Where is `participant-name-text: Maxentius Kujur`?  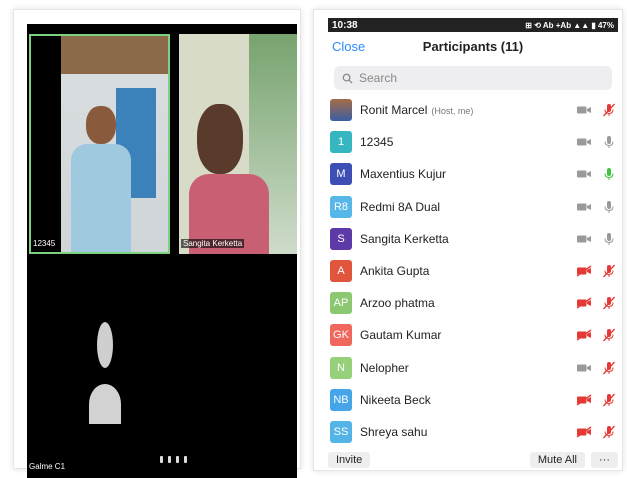 participant-name-text: Maxentius Kujur is located at coordinates (403, 174).